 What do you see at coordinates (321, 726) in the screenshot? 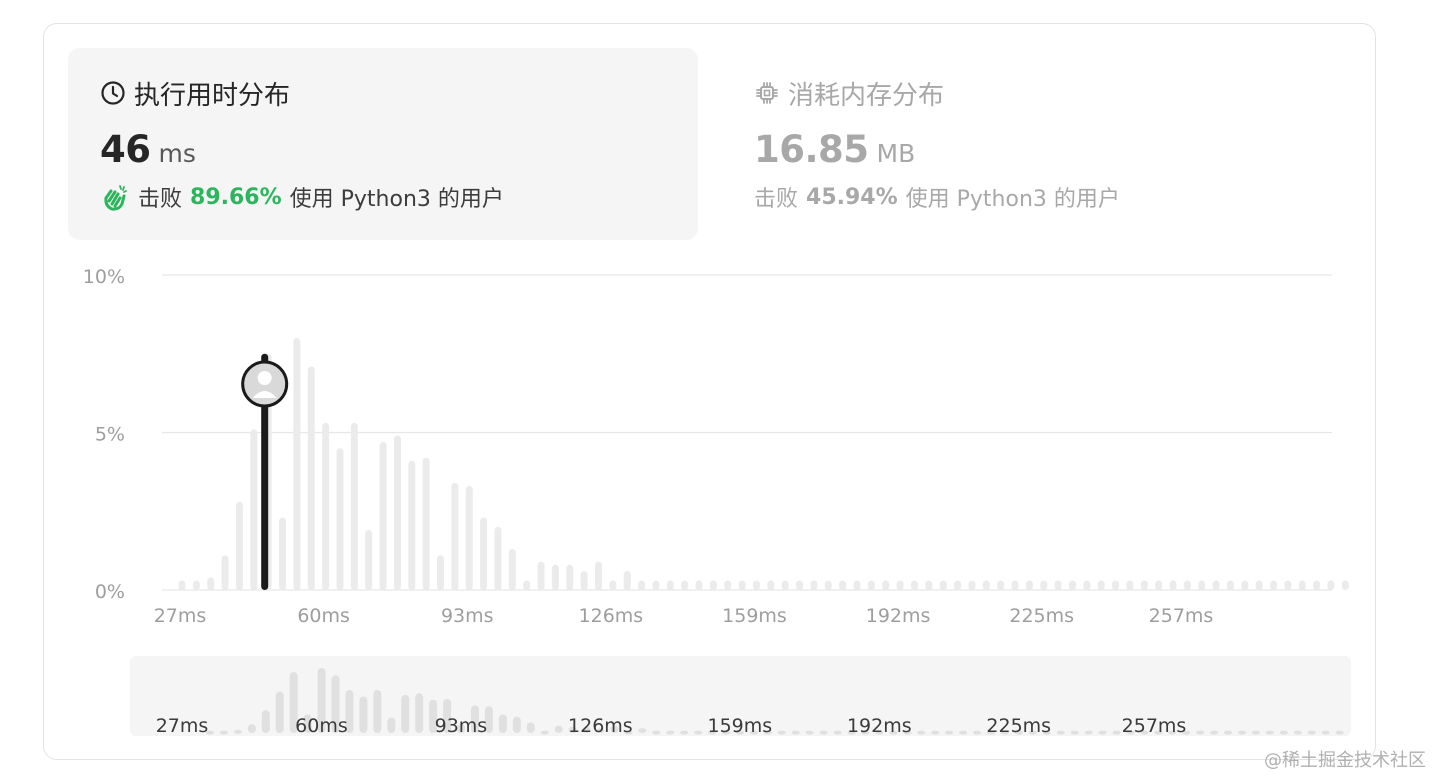
I see `mini-x-tick-label: 60ms` at bounding box center [321, 726].